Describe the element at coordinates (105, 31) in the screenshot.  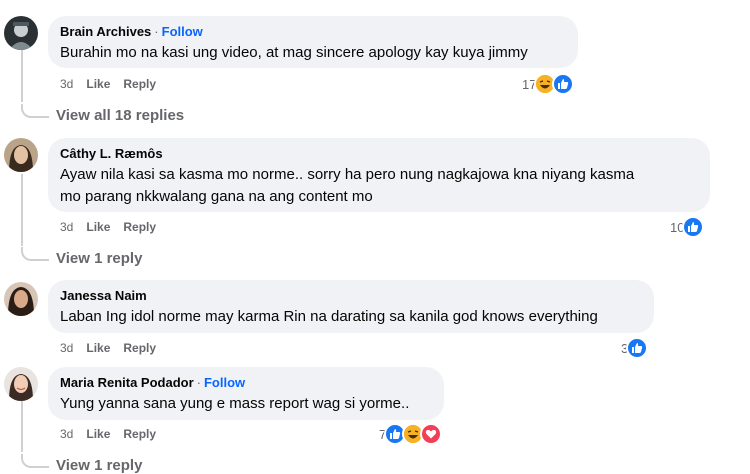
I see `comment-author: Brain Archives` at that location.